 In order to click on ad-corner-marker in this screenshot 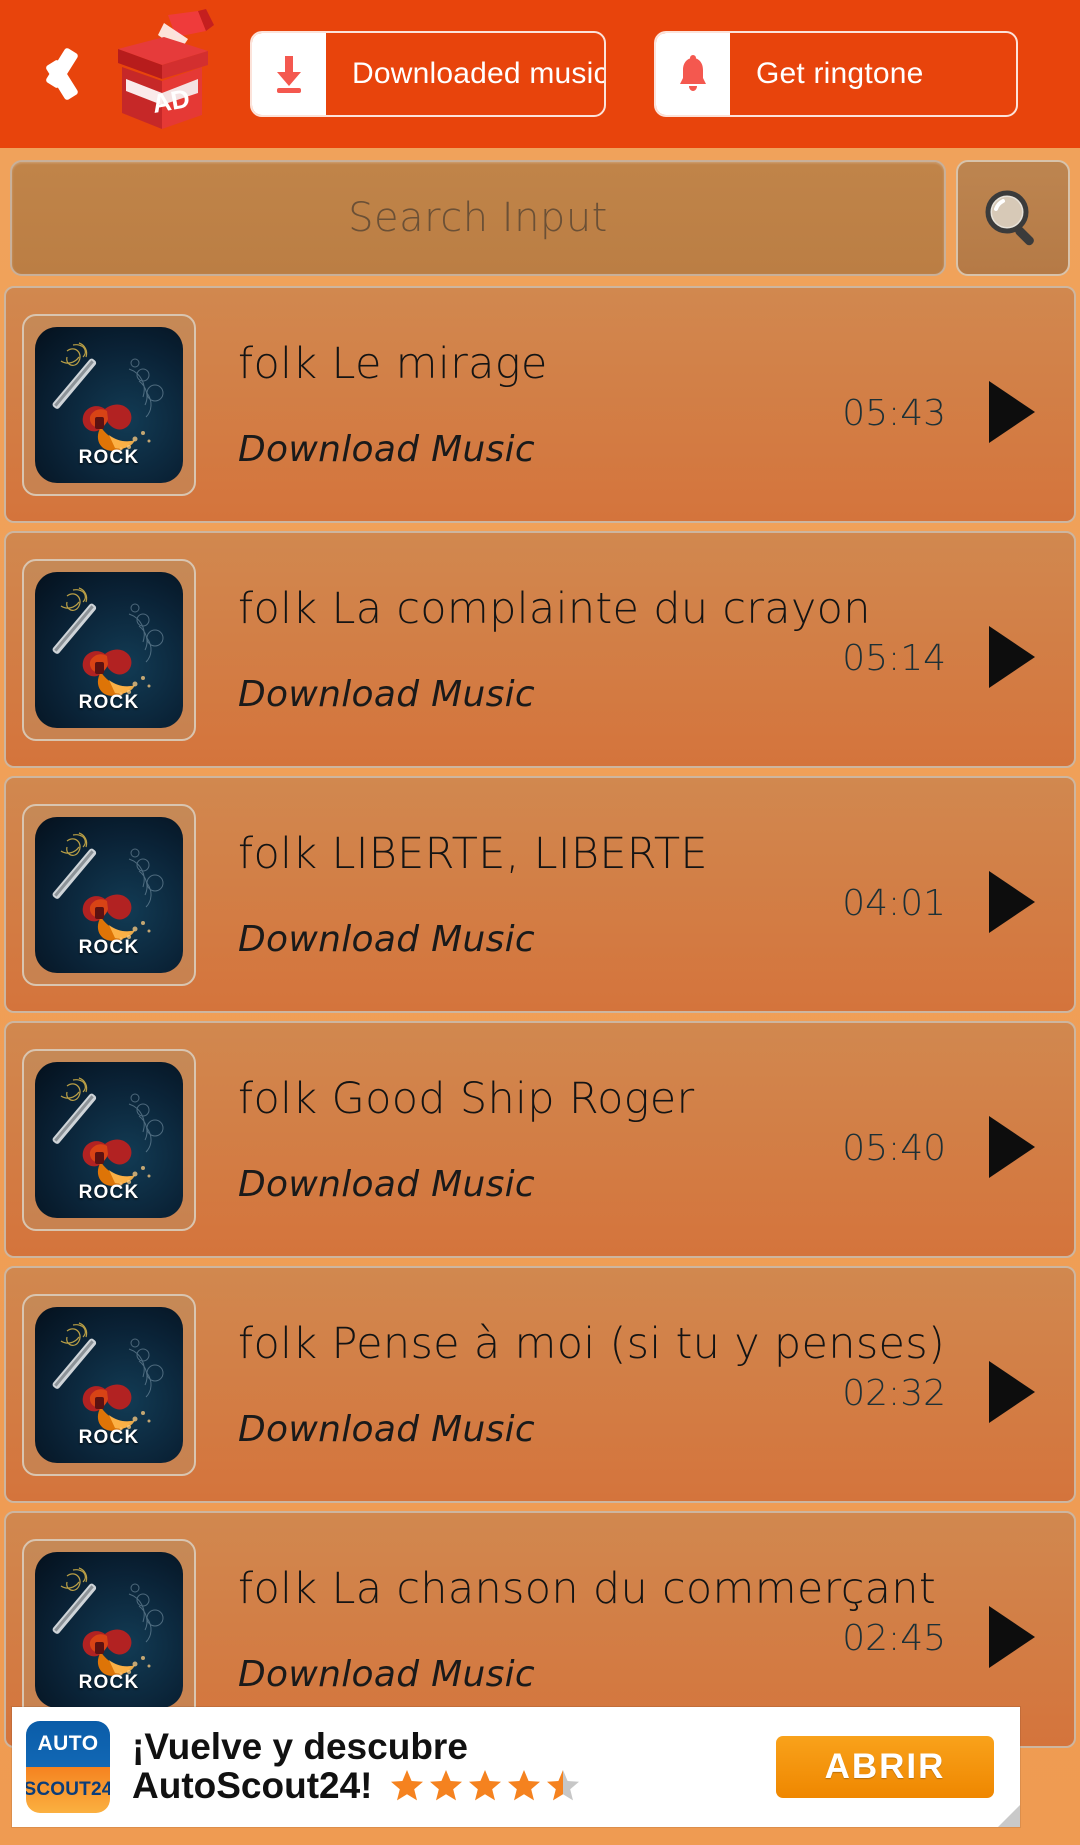, I will do `click(1009, 1816)`.